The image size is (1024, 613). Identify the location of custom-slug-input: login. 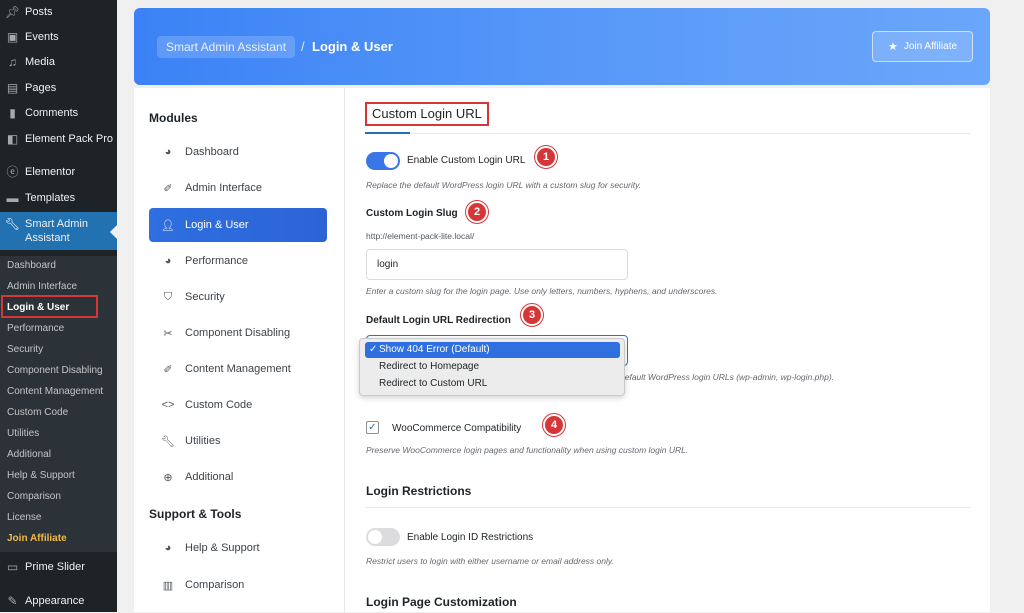
(497, 264).